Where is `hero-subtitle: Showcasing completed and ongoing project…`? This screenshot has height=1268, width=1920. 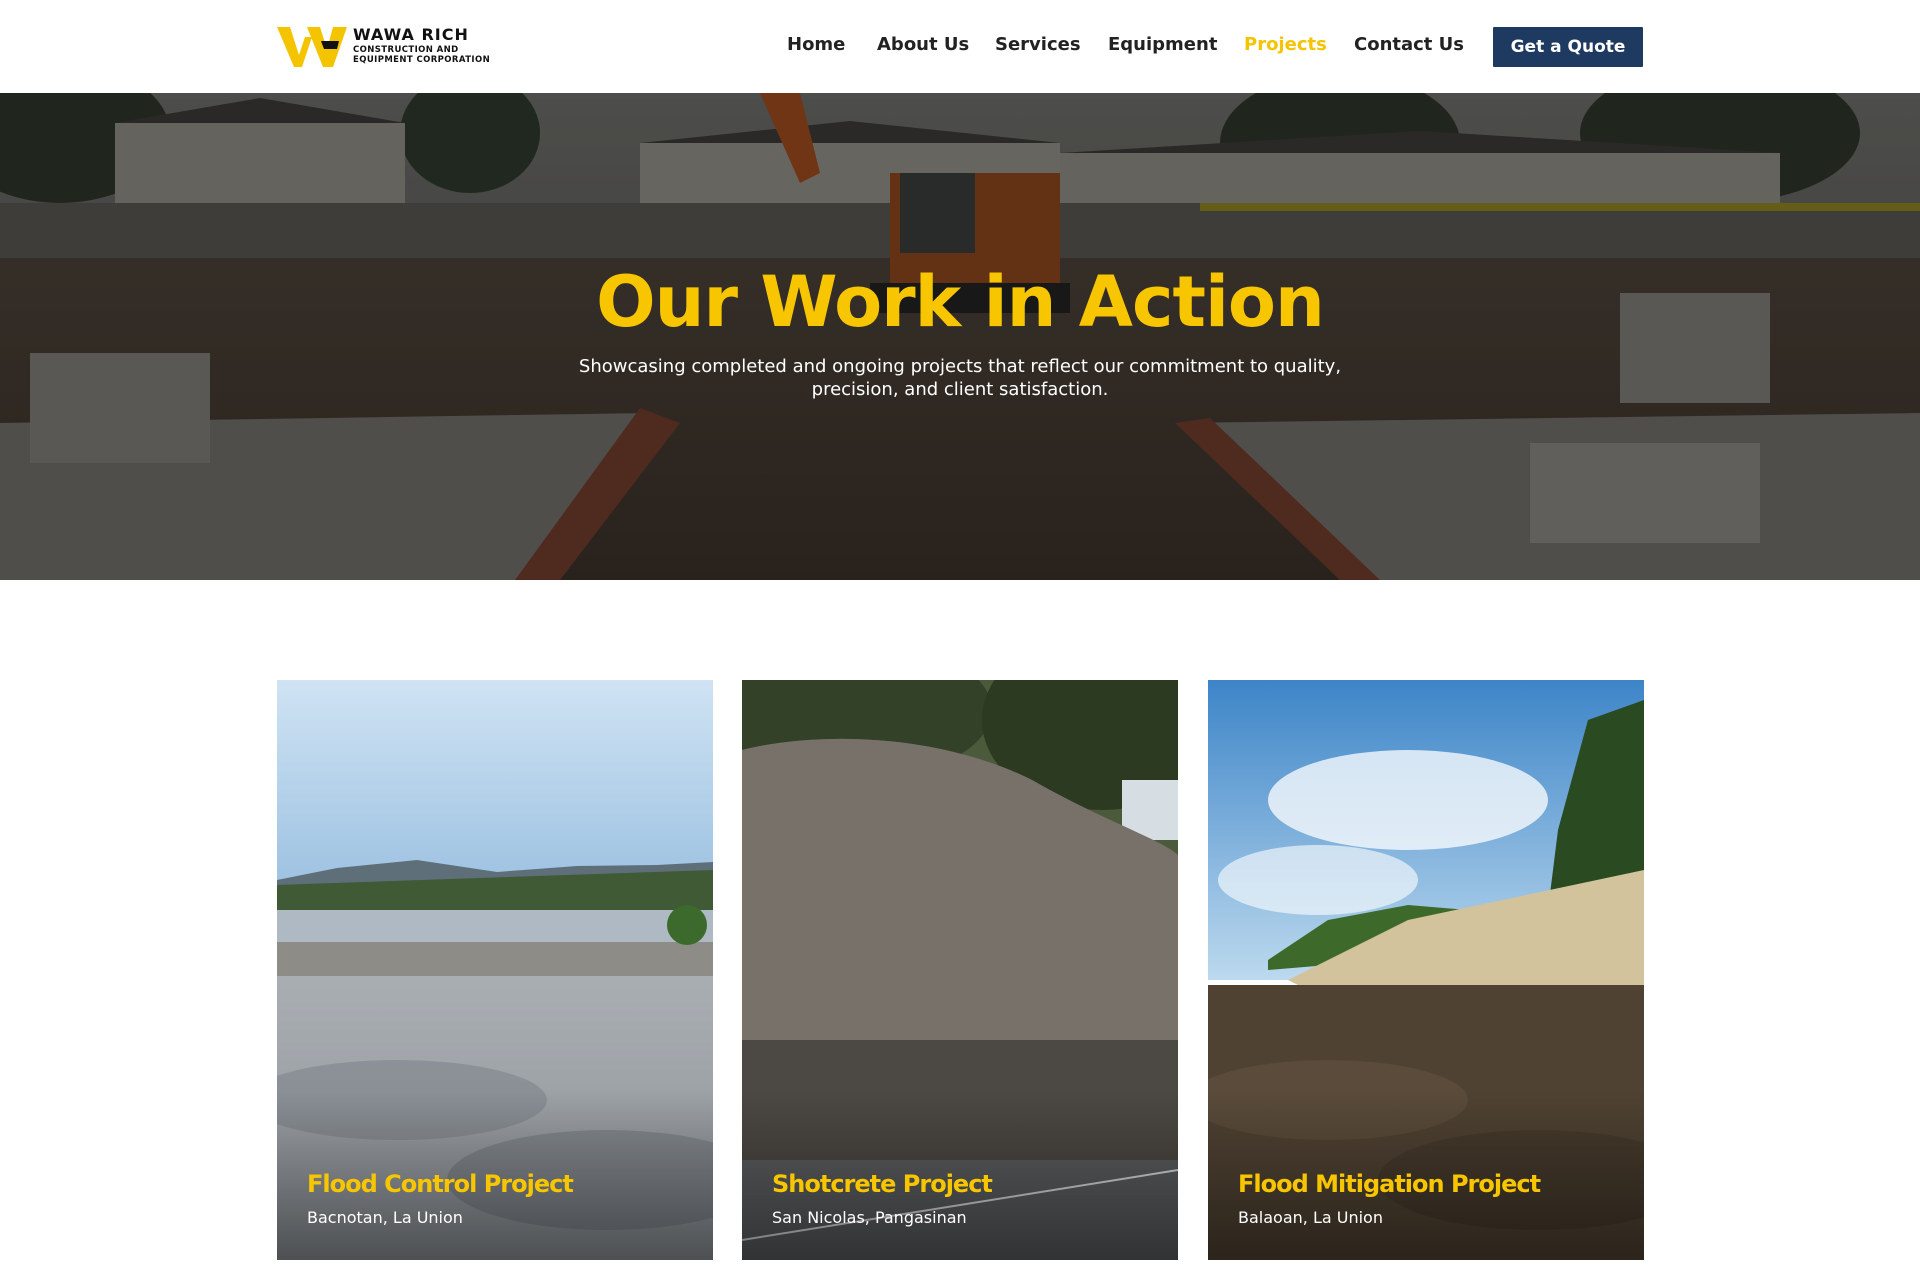
hero-subtitle: Showcasing completed and ongoing project… is located at coordinates (960, 378).